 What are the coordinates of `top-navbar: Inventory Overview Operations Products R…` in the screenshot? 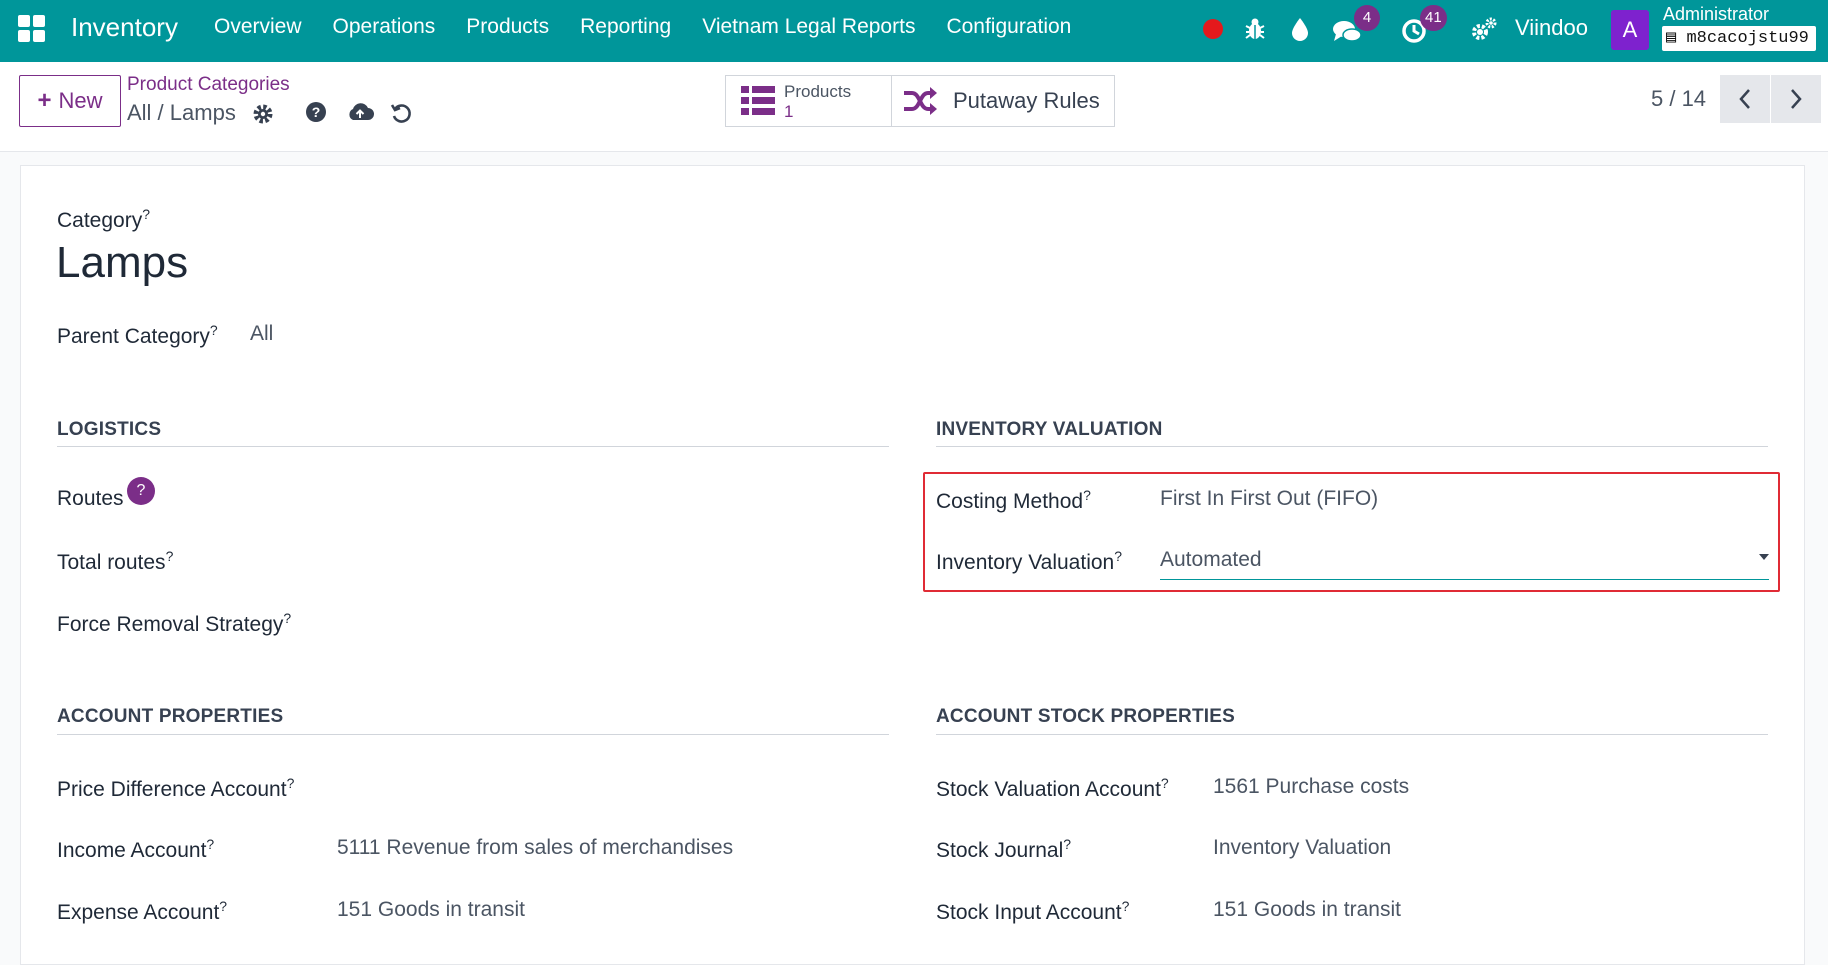 It's located at (914, 31).